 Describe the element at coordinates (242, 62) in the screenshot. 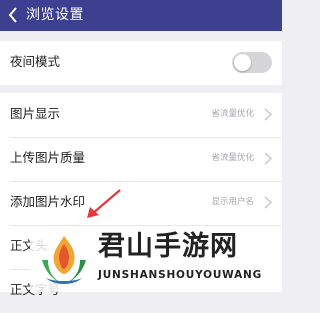

I see `toggle-knob` at that location.